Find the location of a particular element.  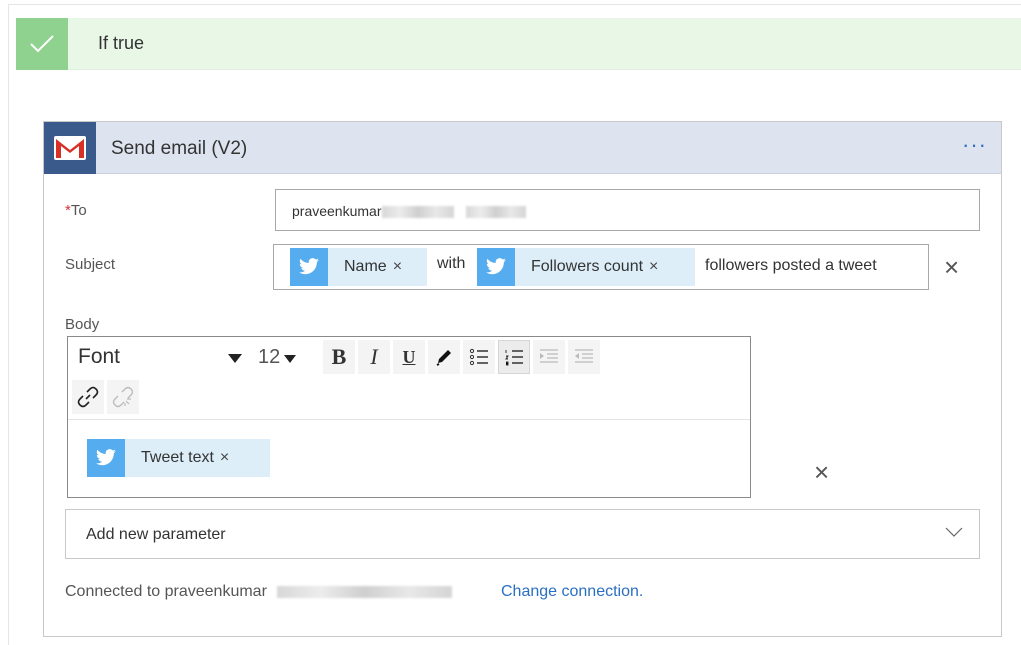

font-color-button is located at coordinates (444, 357).